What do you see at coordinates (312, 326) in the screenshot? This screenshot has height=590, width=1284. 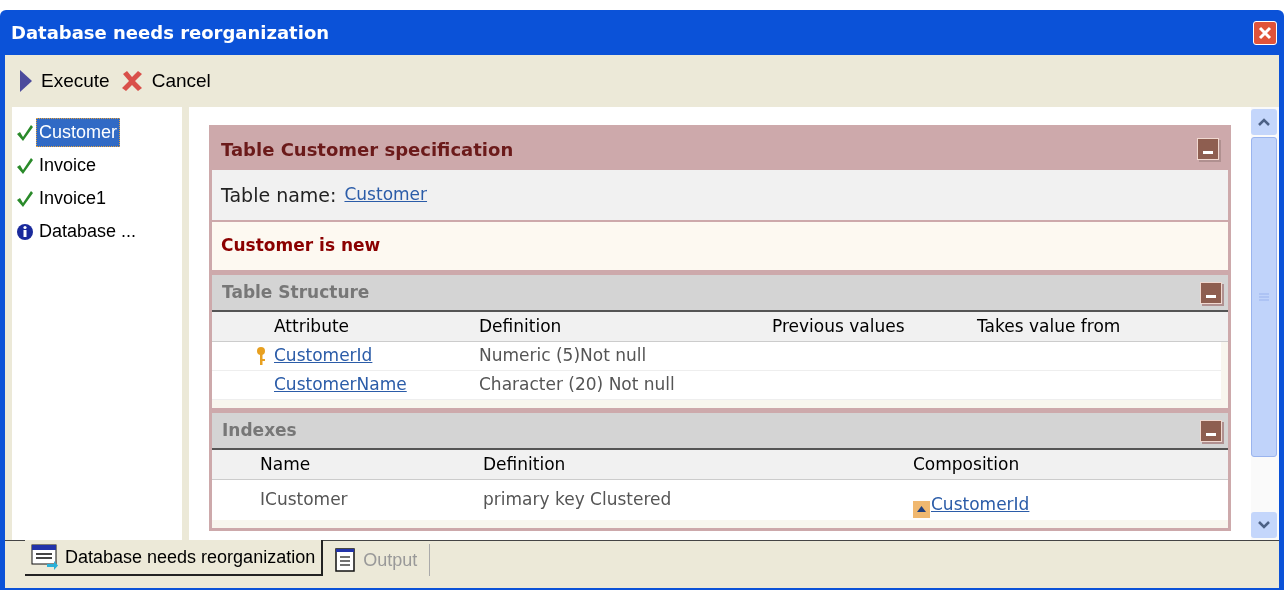 I see `column-header: Attribute` at bounding box center [312, 326].